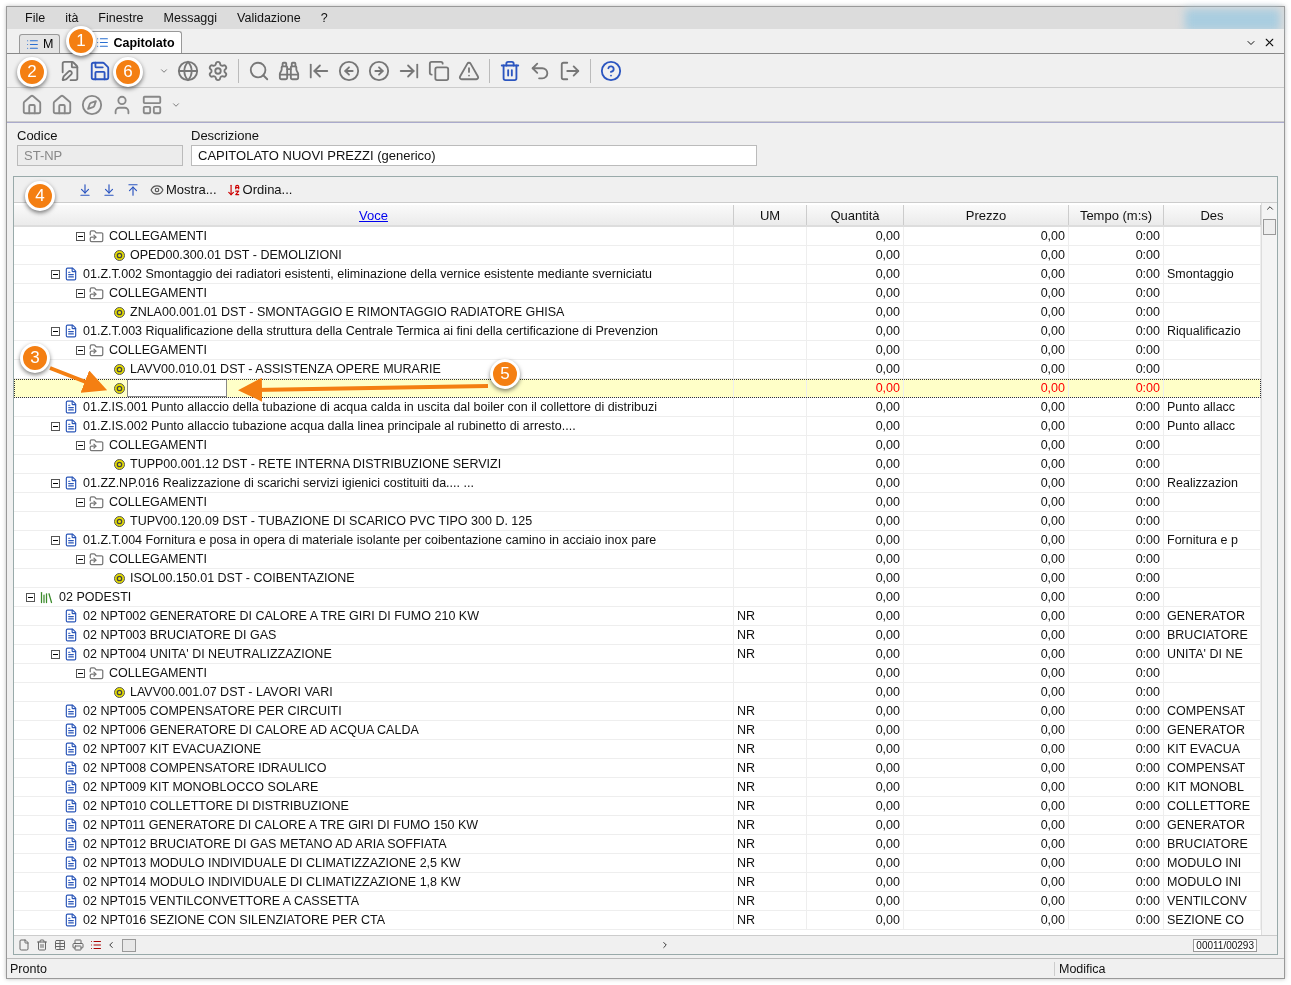 This screenshot has width=1291, height=985. I want to click on table-row: 02 NPT013 MODULO INDIVIDUALE DI CLIMATIZZAZIONE 2,5 KW NR 0,00 0,00 0:00 MODULO INI, so click(637, 863).